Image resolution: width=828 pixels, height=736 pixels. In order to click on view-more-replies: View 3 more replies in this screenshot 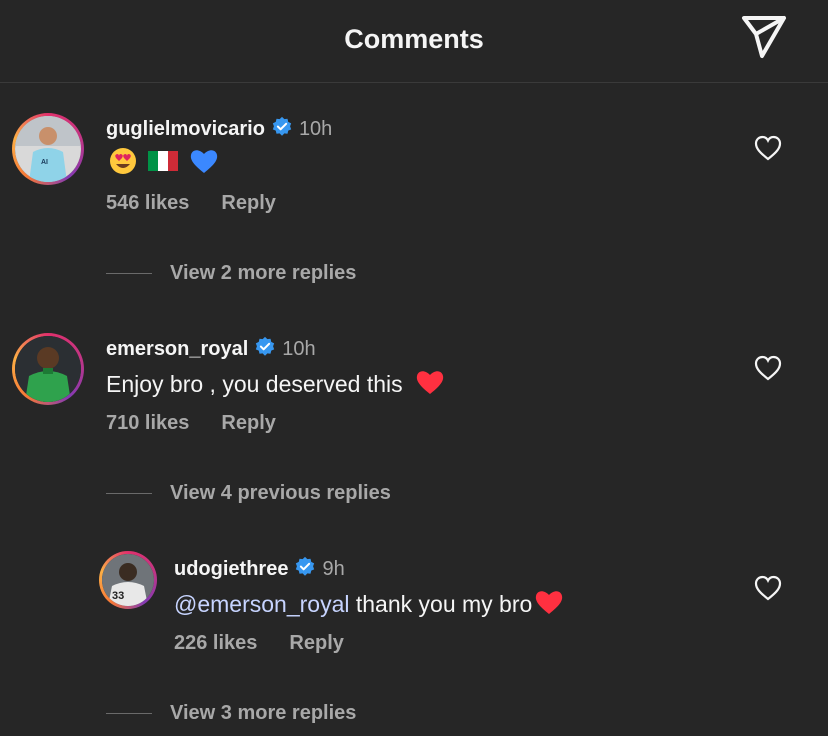, I will do `click(231, 713)`.